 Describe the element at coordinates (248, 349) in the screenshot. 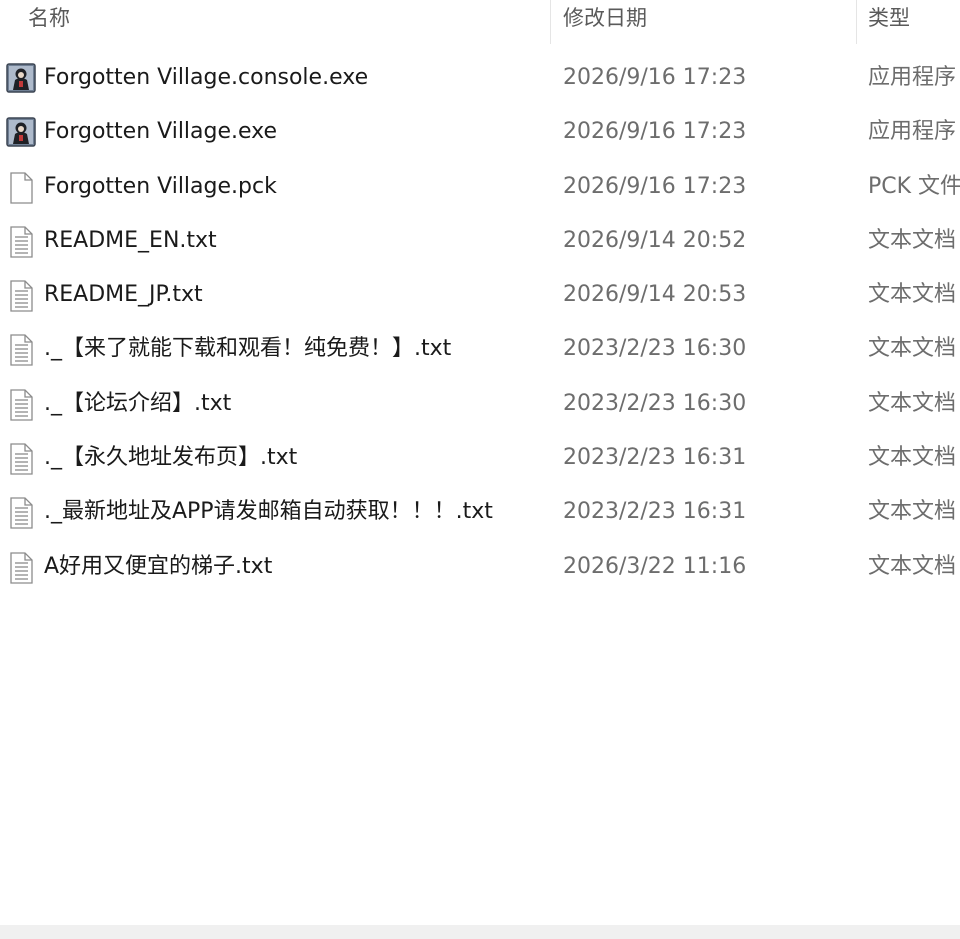

I see `file-name: ._【来了就能下载和观看！纯免费！】.txt` at that location.